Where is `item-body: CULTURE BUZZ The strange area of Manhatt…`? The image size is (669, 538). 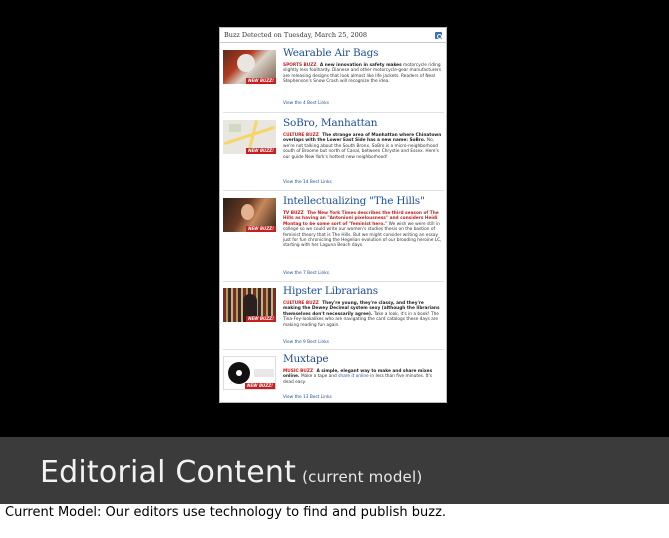
item-body: CULTURE BUZZ The strange area of Manhatt… is located at coordinates (363, 146).